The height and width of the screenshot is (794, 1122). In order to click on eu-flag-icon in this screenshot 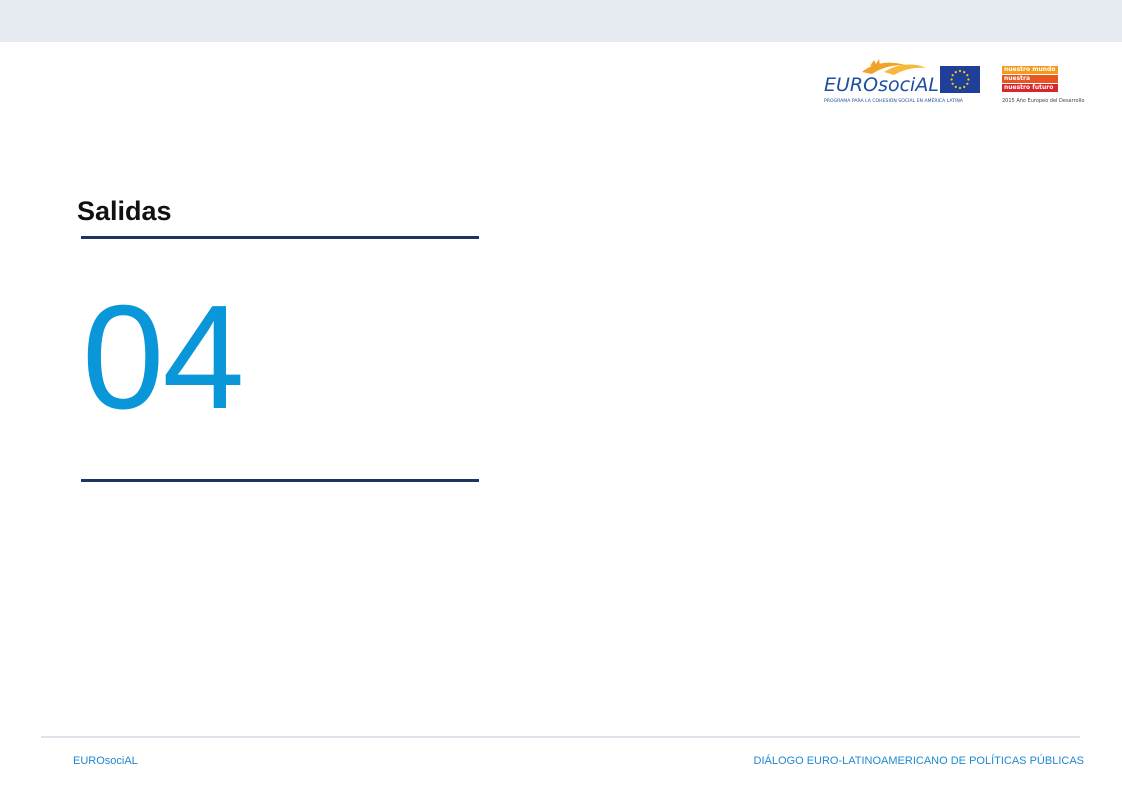, I will do `click(960, 79)`.